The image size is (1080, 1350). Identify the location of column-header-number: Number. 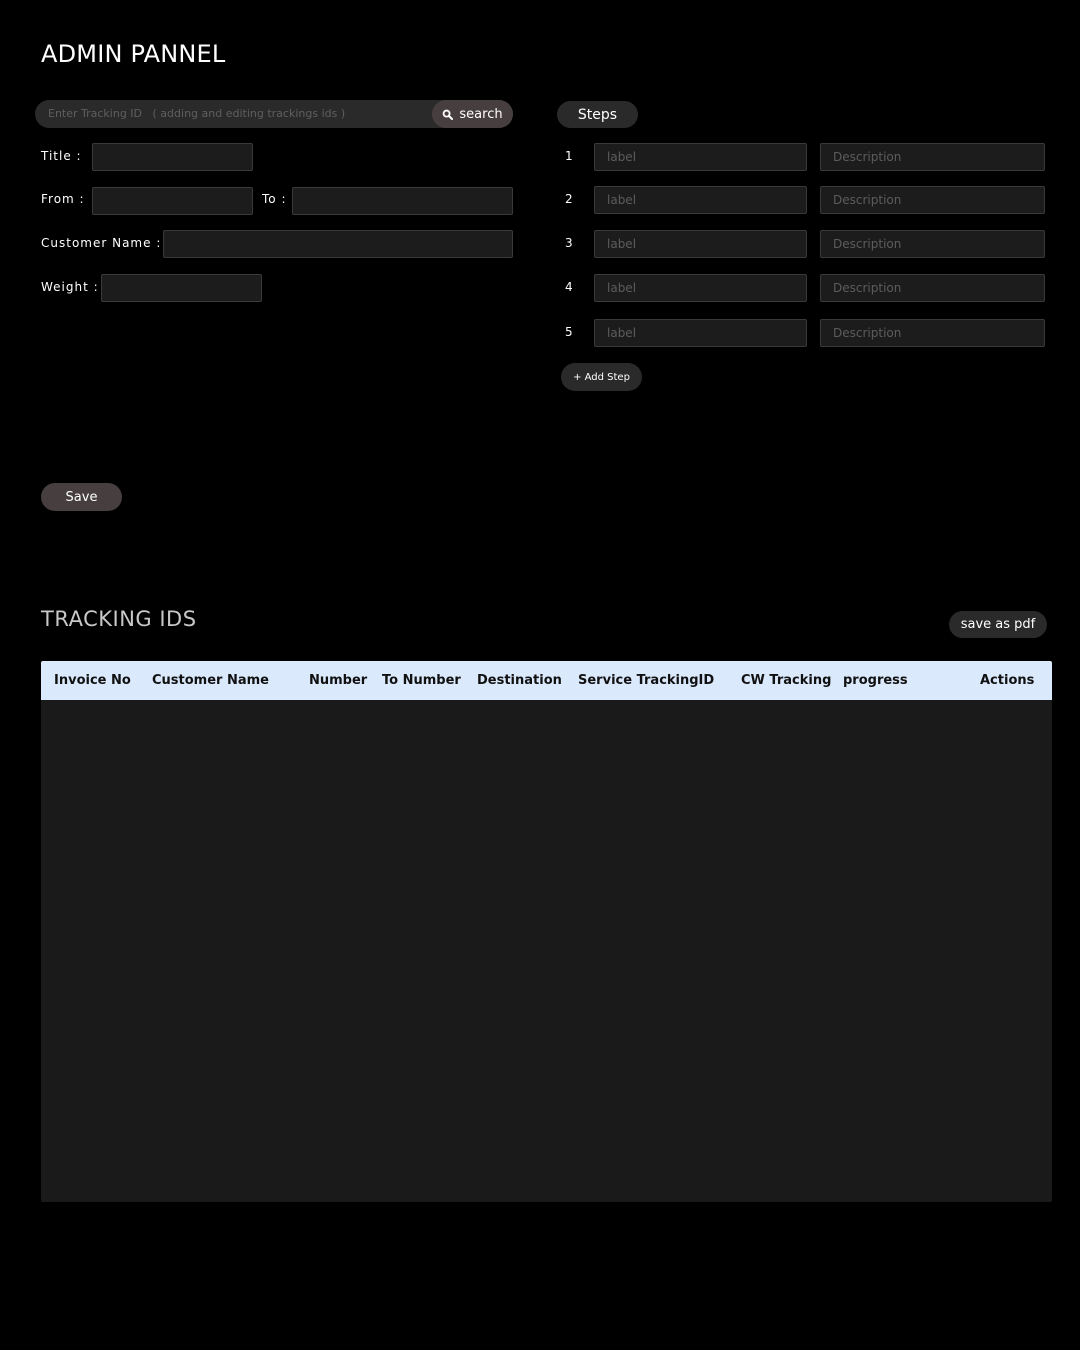
(338, 680).